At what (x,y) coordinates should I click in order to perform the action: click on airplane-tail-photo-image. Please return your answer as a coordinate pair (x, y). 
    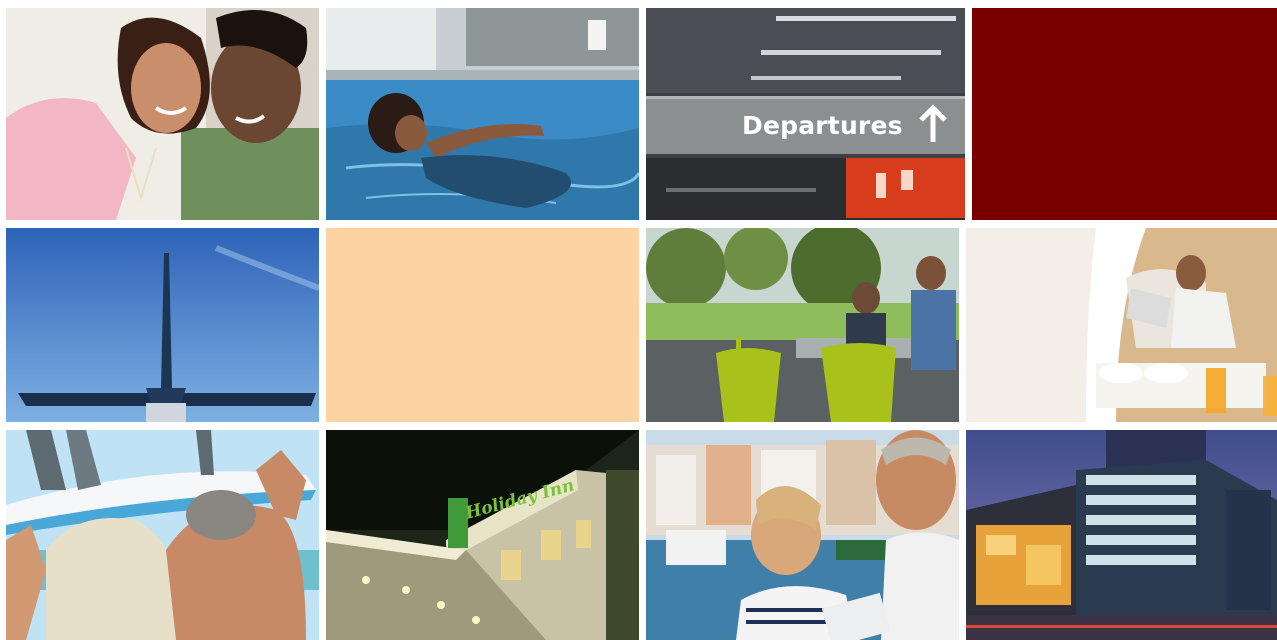
    Looking at the image, I should click on (162, 325).